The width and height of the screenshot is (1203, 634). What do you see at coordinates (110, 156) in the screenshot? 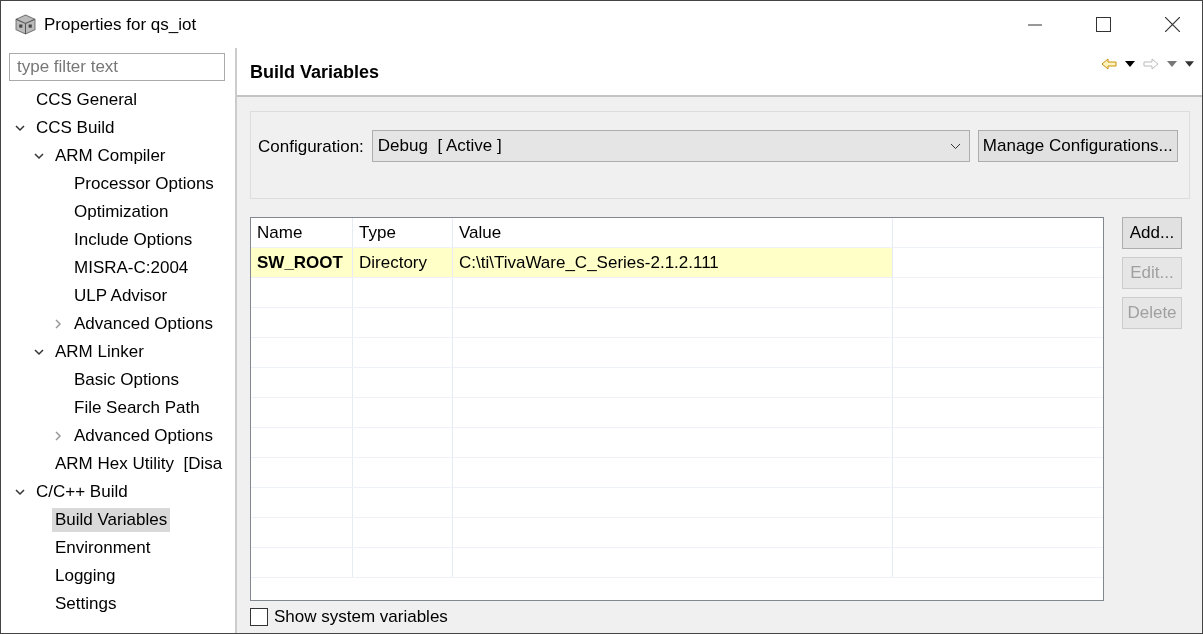
I see `tree-item: ARM Compiler` at bounding box center [110, 156].